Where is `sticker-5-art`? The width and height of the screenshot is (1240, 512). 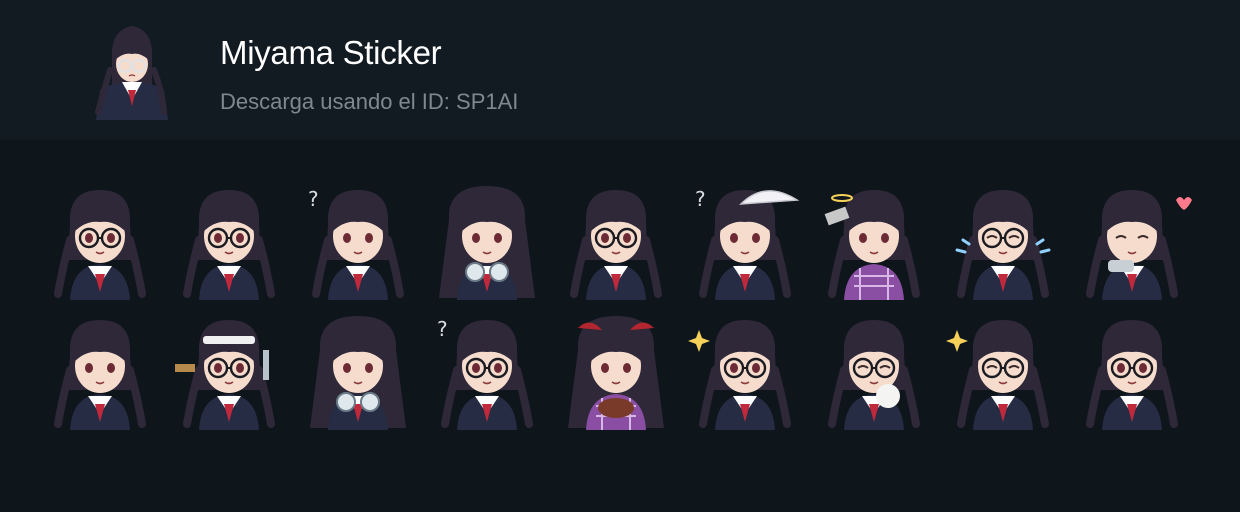 sticker-5-art is located at coordinates (616, 245).